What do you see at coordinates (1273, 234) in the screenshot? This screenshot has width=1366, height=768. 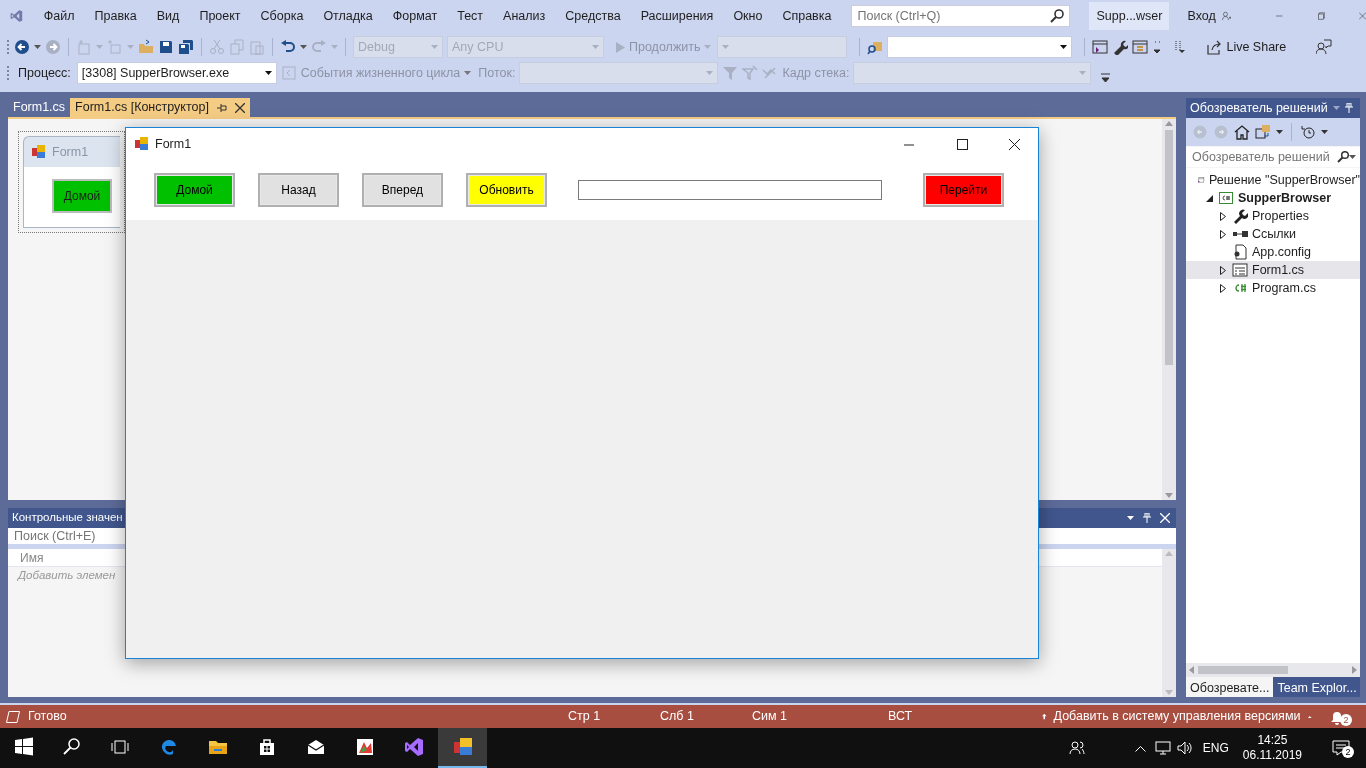 I see `tree-item: Ссылки` at bounding box center [1273, 234].